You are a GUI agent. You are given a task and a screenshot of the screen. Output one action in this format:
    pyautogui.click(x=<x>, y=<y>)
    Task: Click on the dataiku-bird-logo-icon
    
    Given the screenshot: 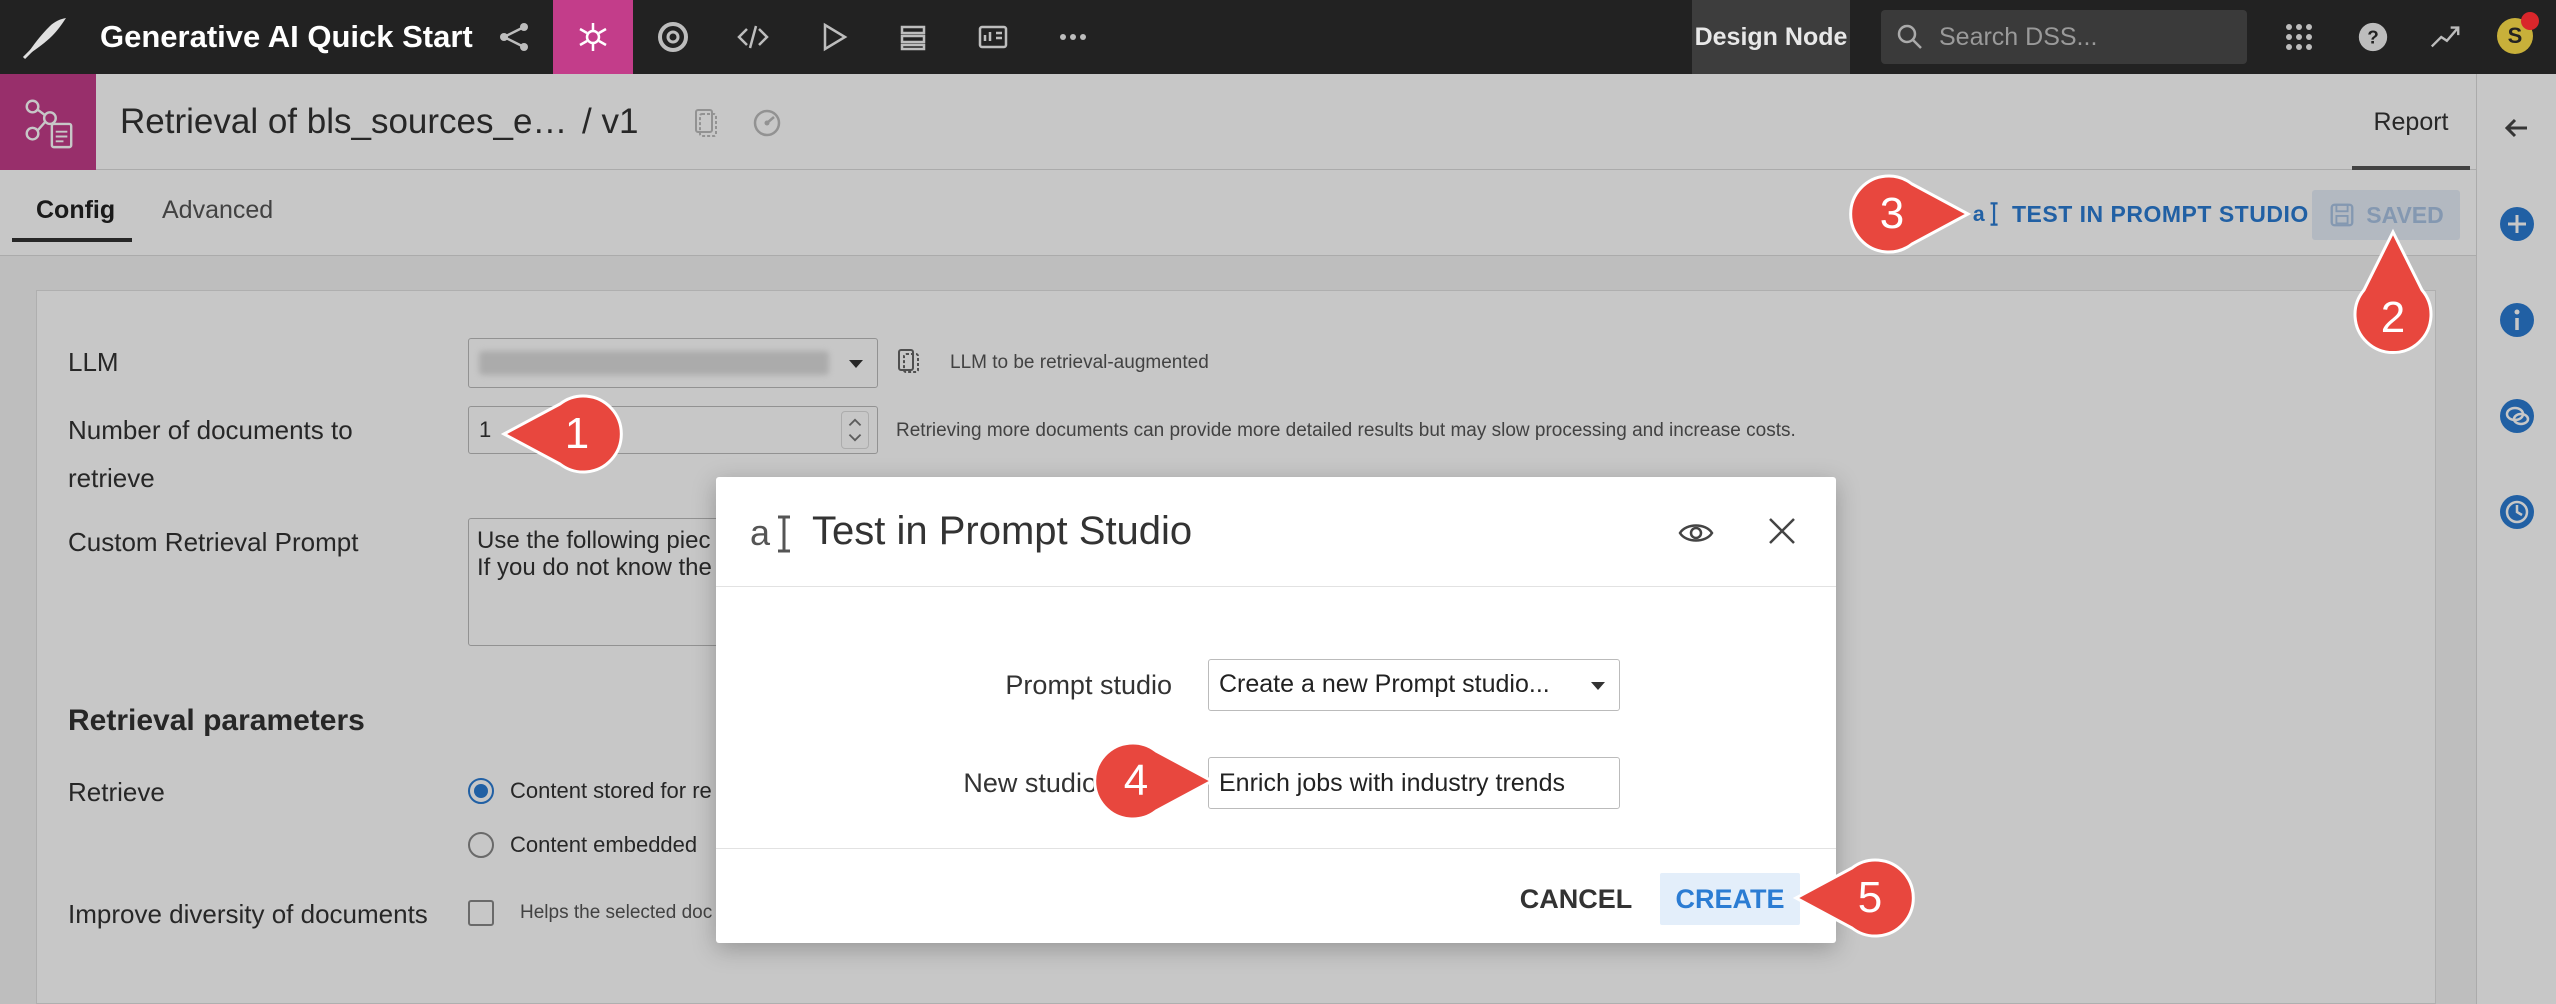 What is the action you would take?
    pyautogui.click(x=45, y=37)
    